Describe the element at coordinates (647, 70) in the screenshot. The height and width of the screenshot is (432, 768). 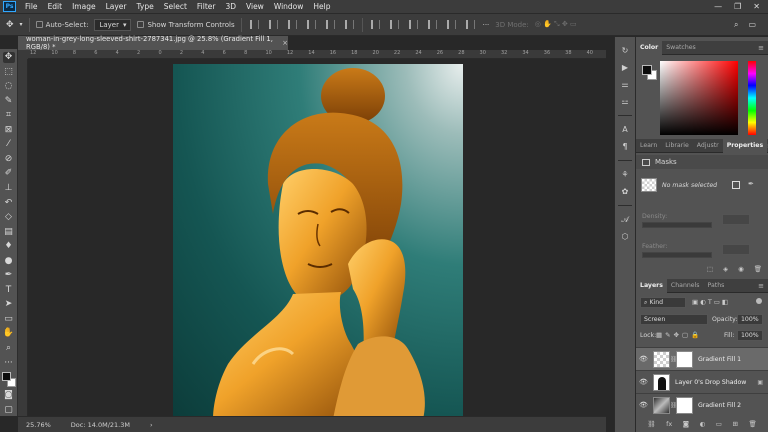
I see `foreground-color-swatch` at that location.